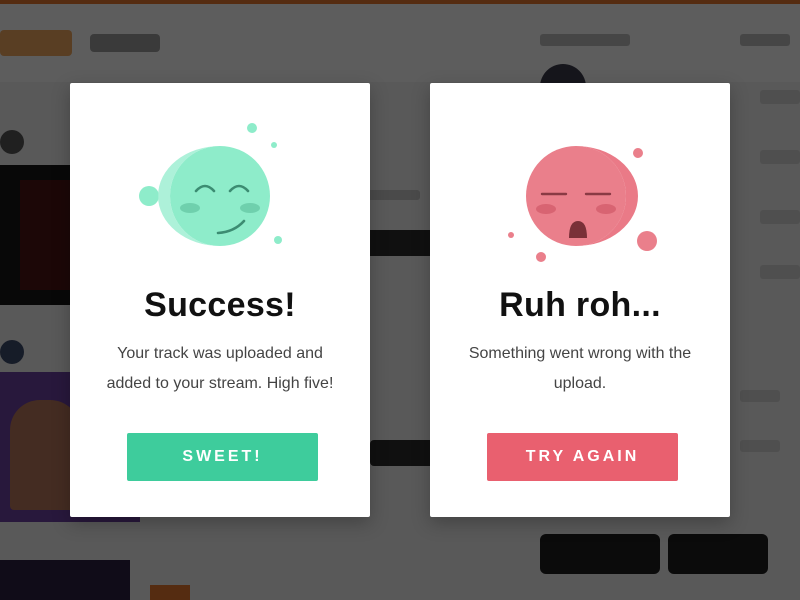 This screenshot has height=600, width=800. I want to click on sweet-button: SWEET!, so click(222, 457).